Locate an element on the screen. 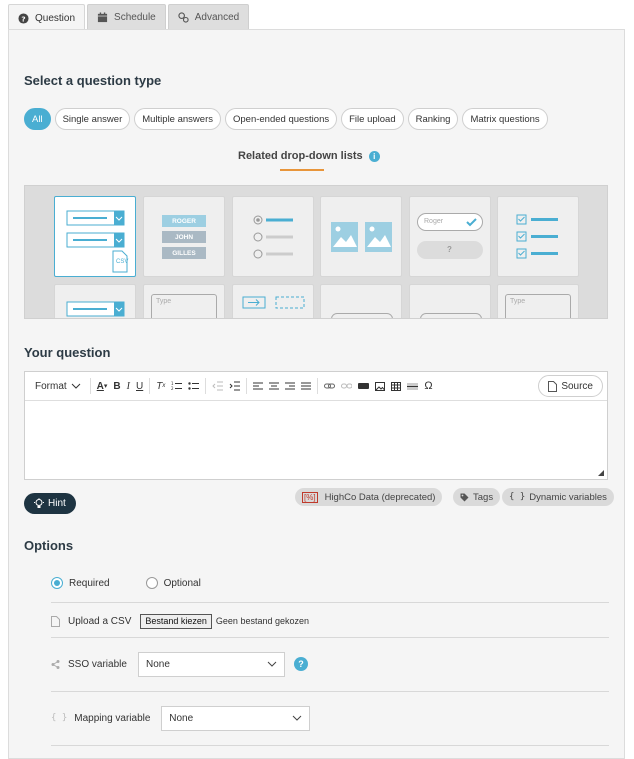  align-center-icon is located at coordinates (274, 386).